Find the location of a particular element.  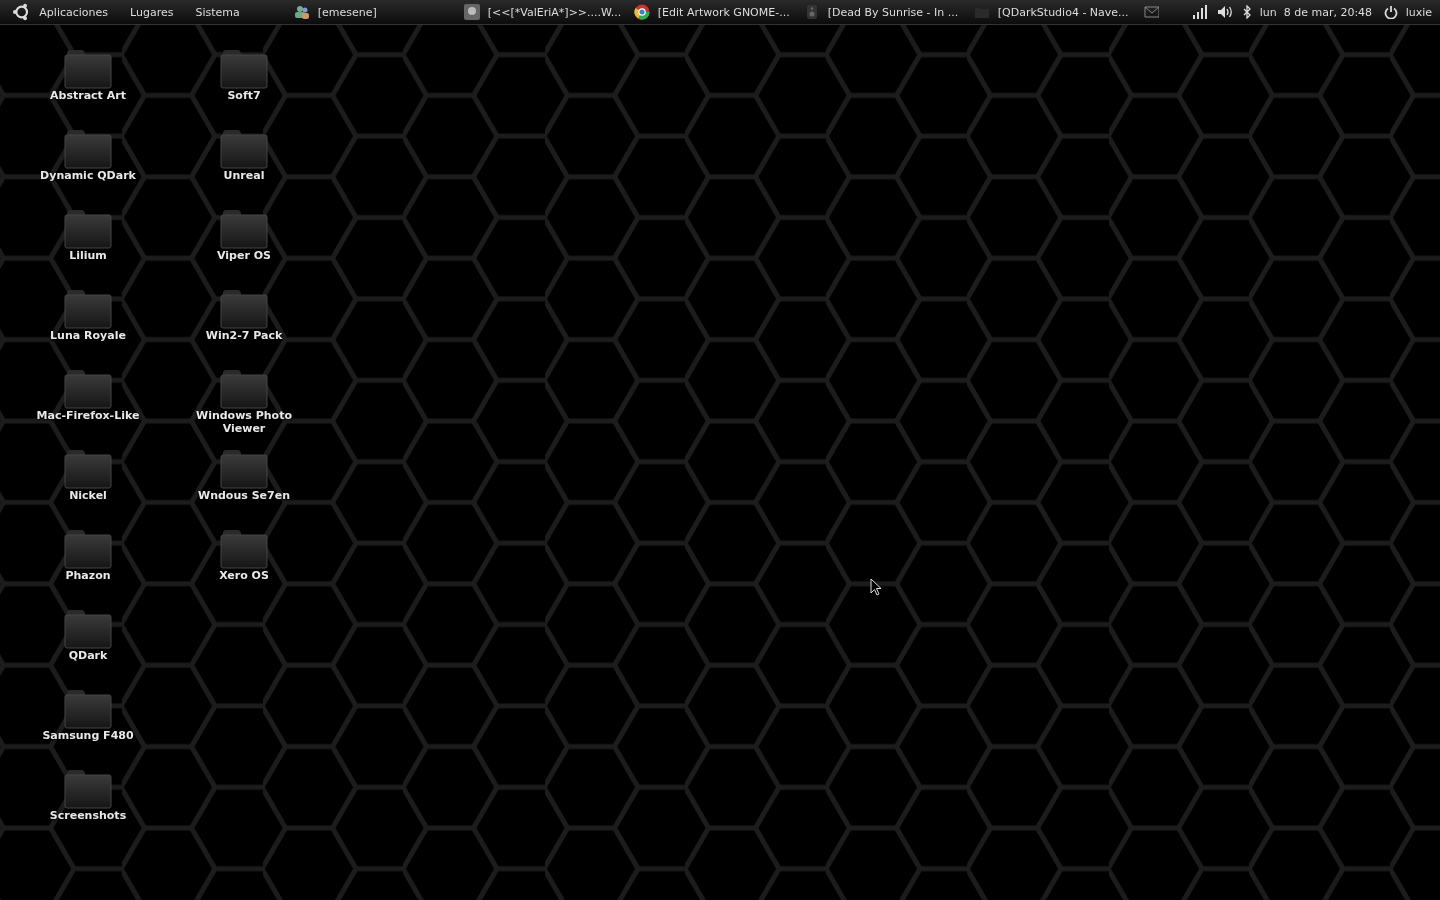

folder-label: Win2-7 Pack is located at coordinates (244, 335).